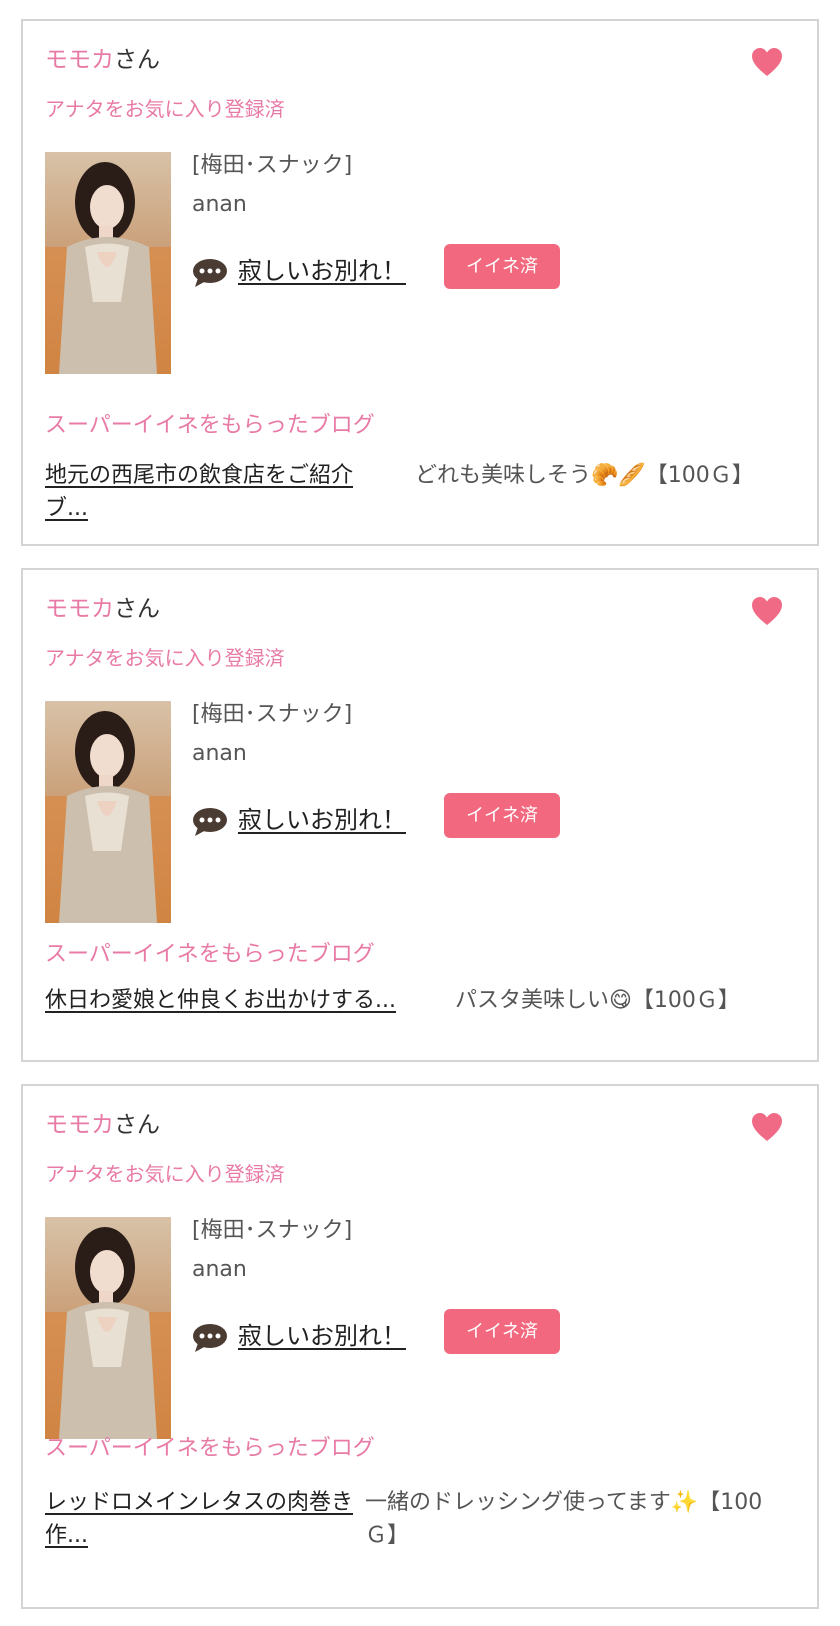 This screenshot has width=840, height=1626. Describe the element at coordinates (584, 475) in the screenshot. I see `blog-comment: どれも美味しそう🥐🥖【100Ｇ】` at that location.